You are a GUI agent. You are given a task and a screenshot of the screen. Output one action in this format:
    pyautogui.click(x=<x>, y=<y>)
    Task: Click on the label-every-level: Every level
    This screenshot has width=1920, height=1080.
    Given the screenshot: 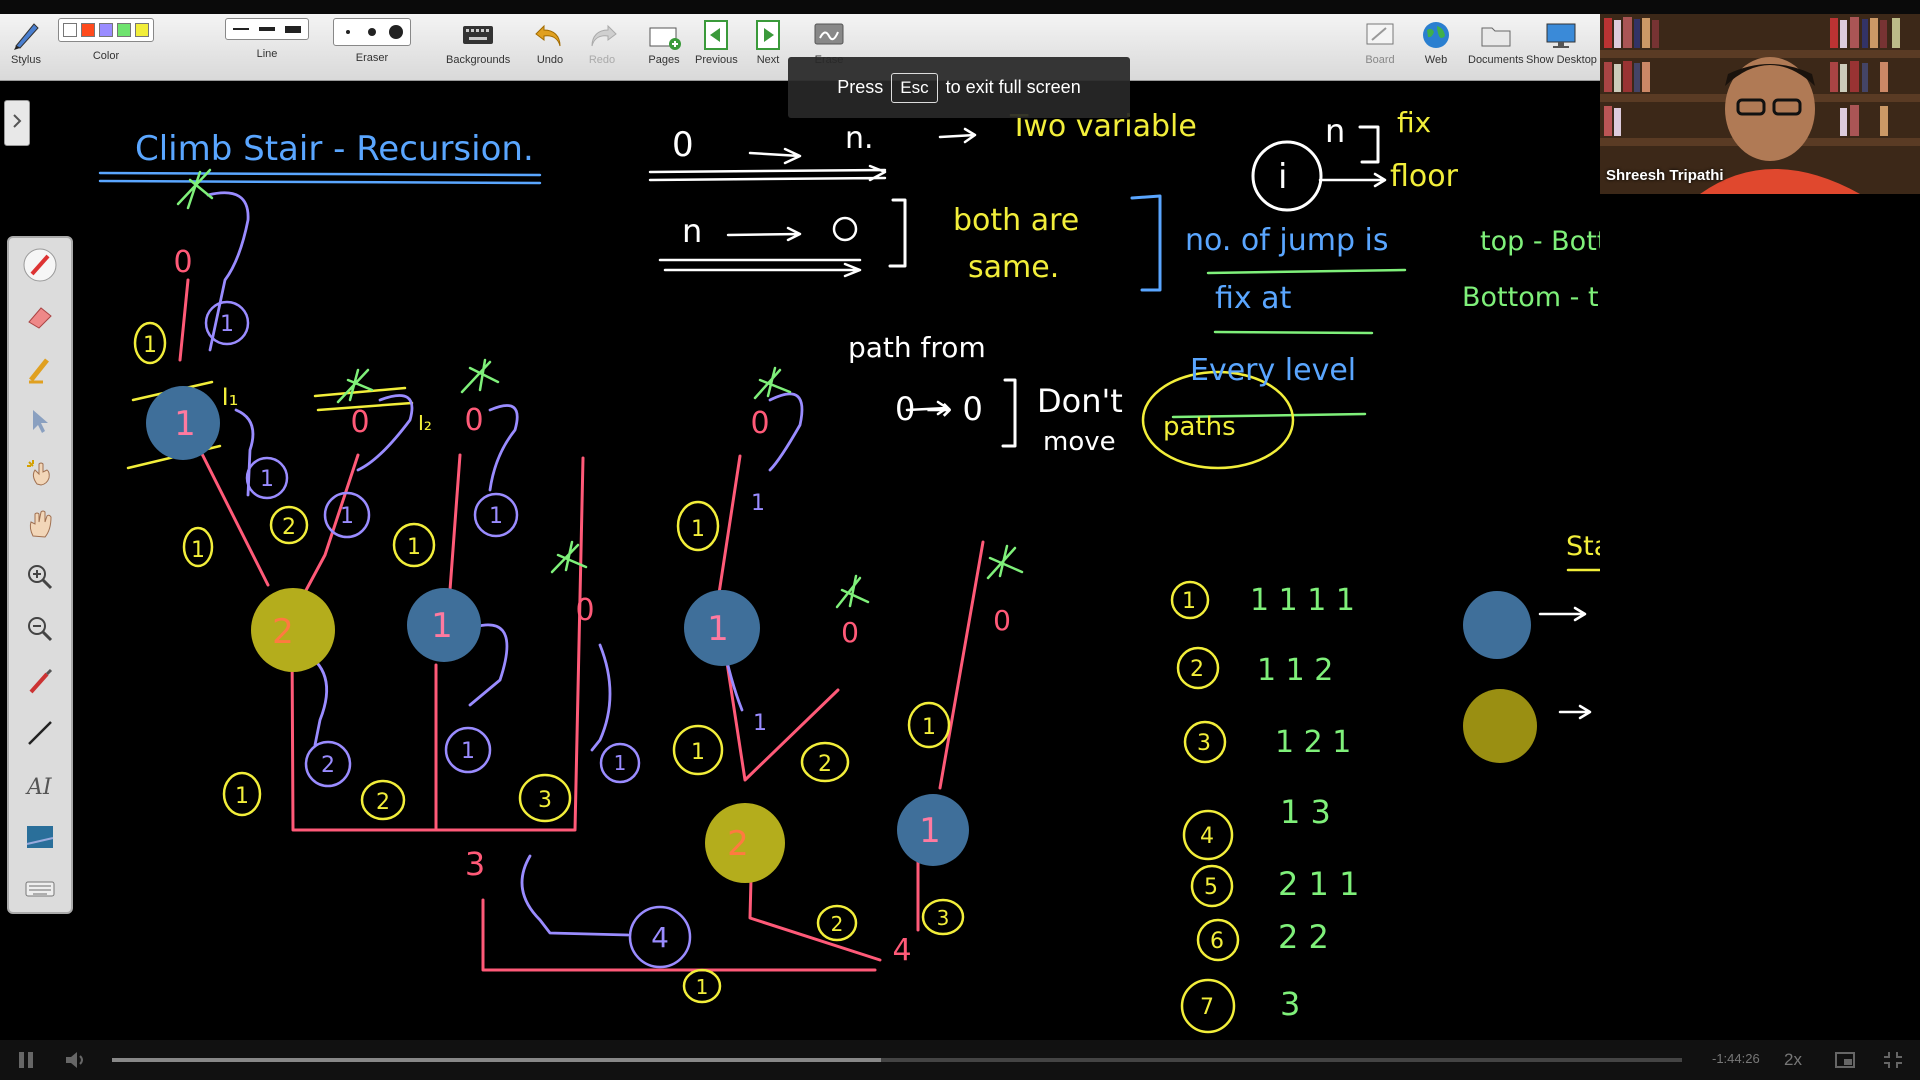 What is the action you would take?
    pyautogui.click(x=1273, y=370)
    